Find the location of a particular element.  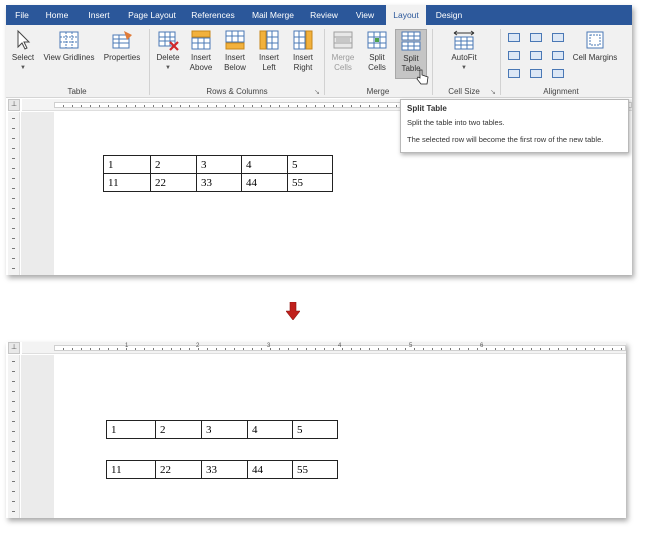

align-bottom-center-icon is located at coordinates (536, 73).